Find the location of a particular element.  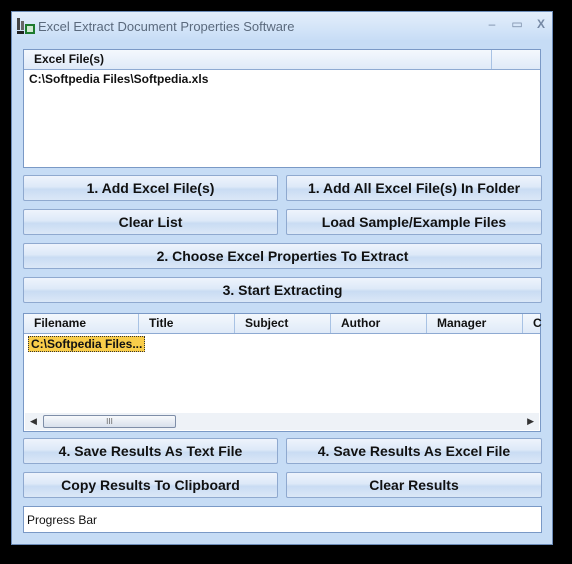

progress-label: Progress Bar is located at coordinates (62, 520).